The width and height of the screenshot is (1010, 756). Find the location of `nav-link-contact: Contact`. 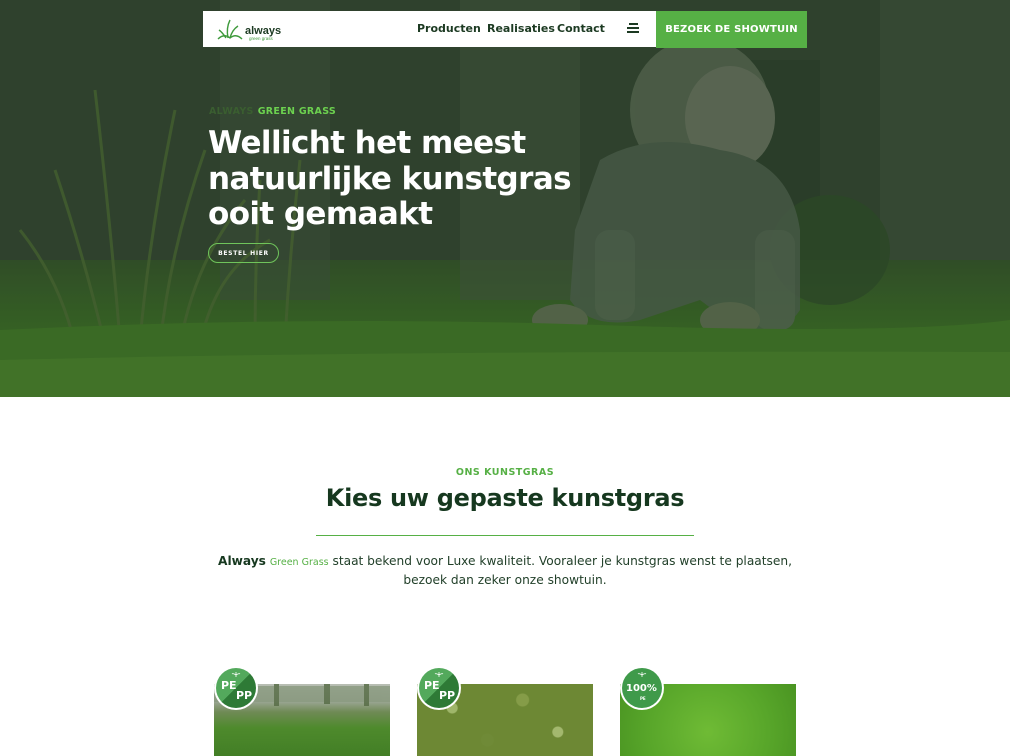

nav-link-contact: Contact is located at coordinates (581, 28).